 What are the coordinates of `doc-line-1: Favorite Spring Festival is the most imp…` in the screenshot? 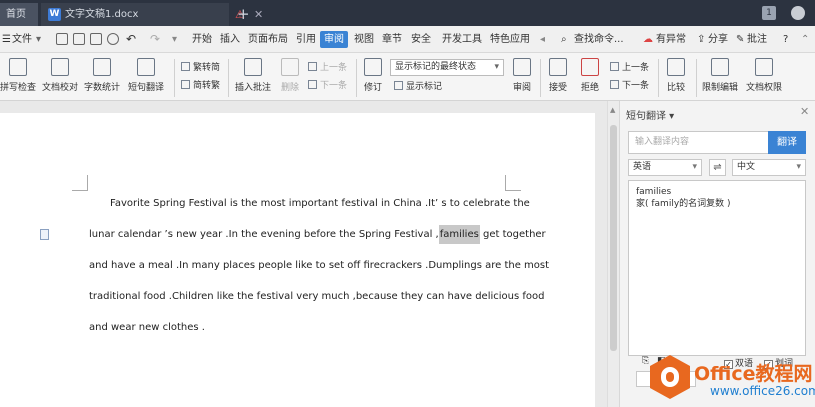 It's located at (309, 204).